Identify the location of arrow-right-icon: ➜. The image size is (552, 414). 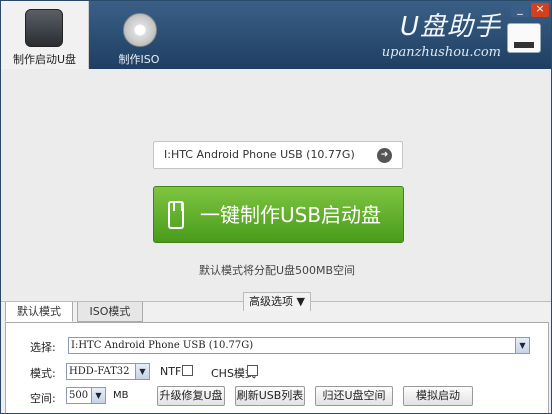
(384, 155).